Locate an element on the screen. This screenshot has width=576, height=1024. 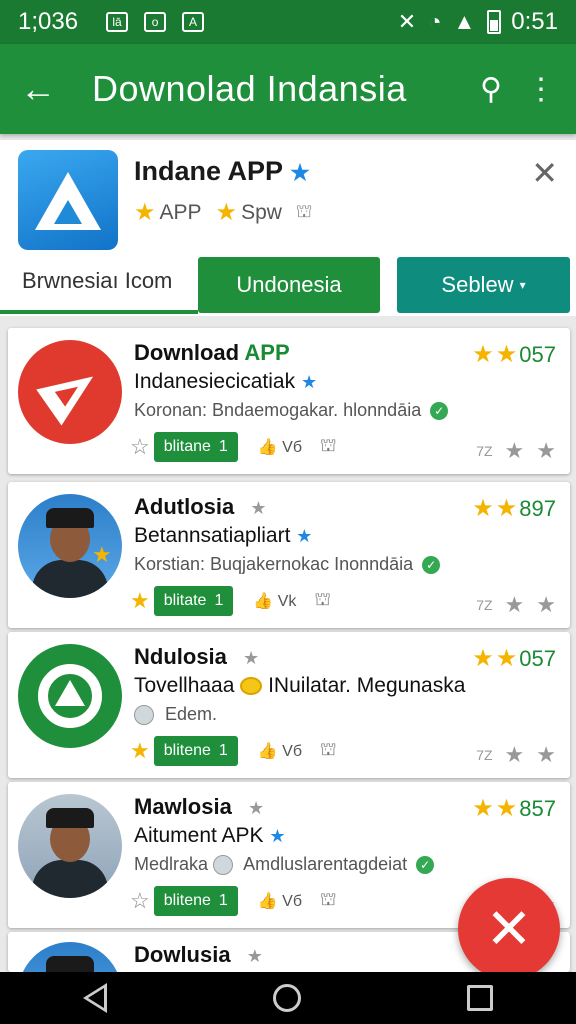
system-nav-bar is located at coordinates (288, 998).